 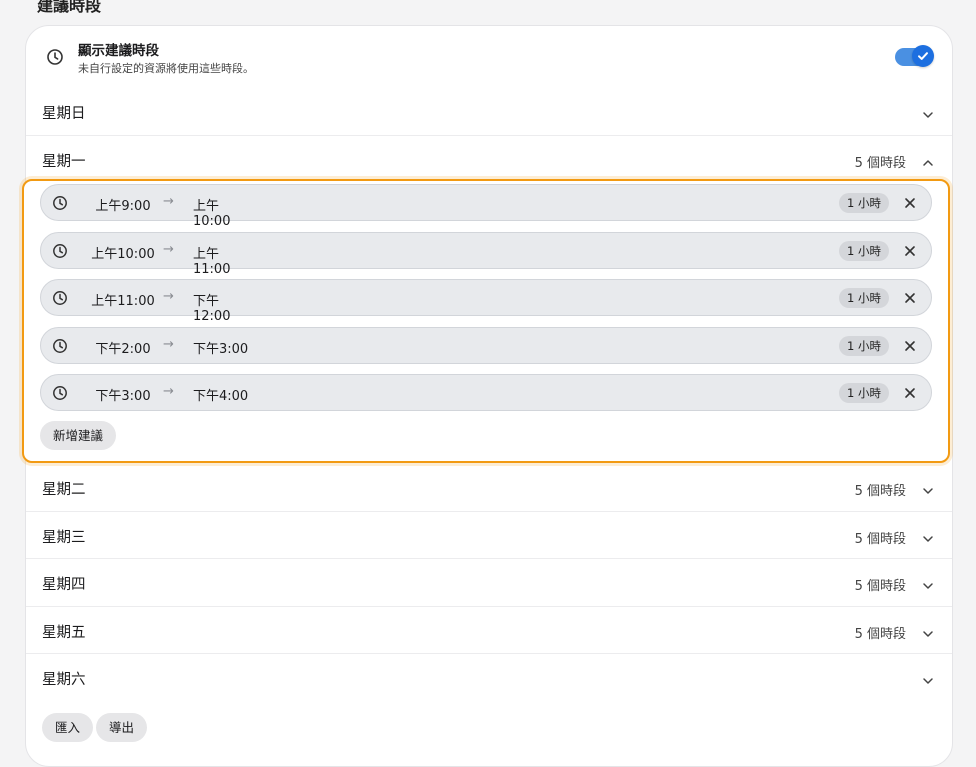 I want to click on day-label: 星期一, so click(x=64, y=162).